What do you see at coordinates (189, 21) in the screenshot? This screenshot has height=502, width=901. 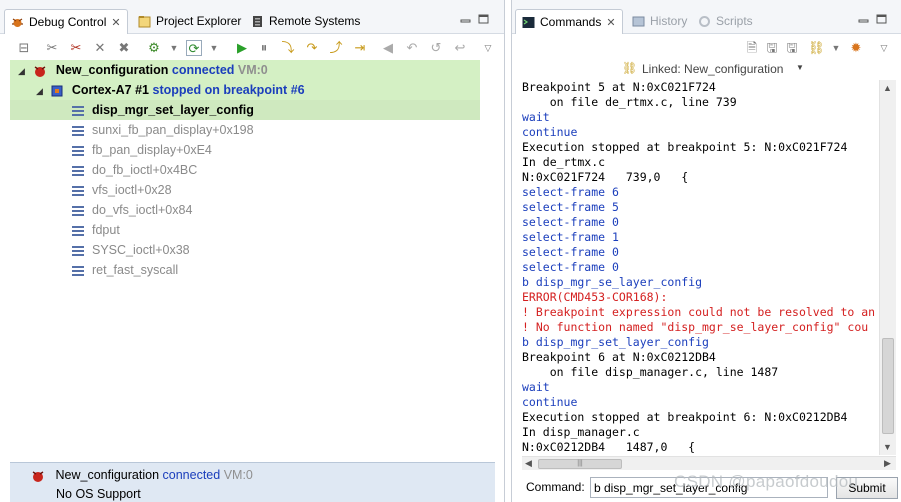 I see `tab-project-explorer: Project Explorer` at bounding box center [189, 21].